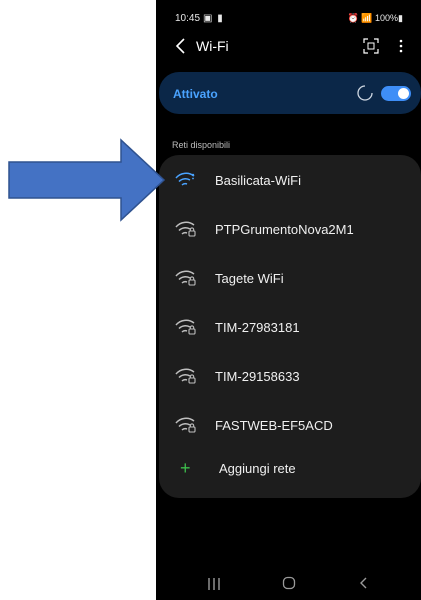  Describe the element at coordinates (257, 376) in the screenshot. I see `network-name: TIM-29158633` at that location.